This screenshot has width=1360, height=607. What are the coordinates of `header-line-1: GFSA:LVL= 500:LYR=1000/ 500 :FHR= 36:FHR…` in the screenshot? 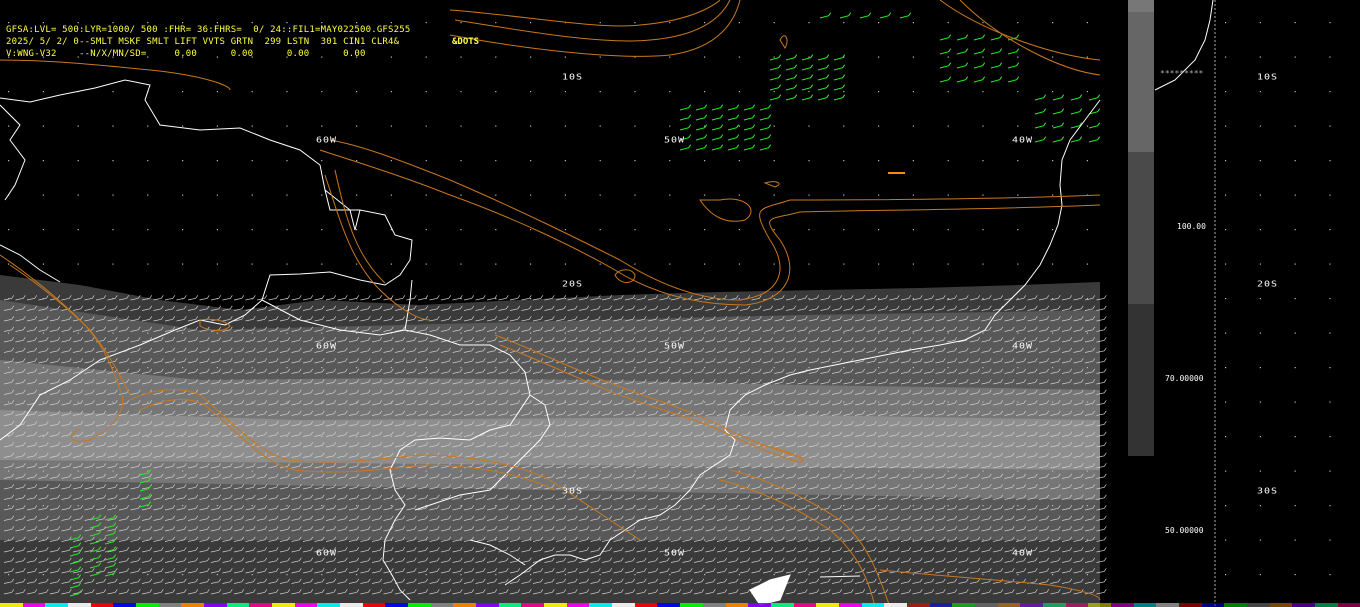 It's located at (208, 30).